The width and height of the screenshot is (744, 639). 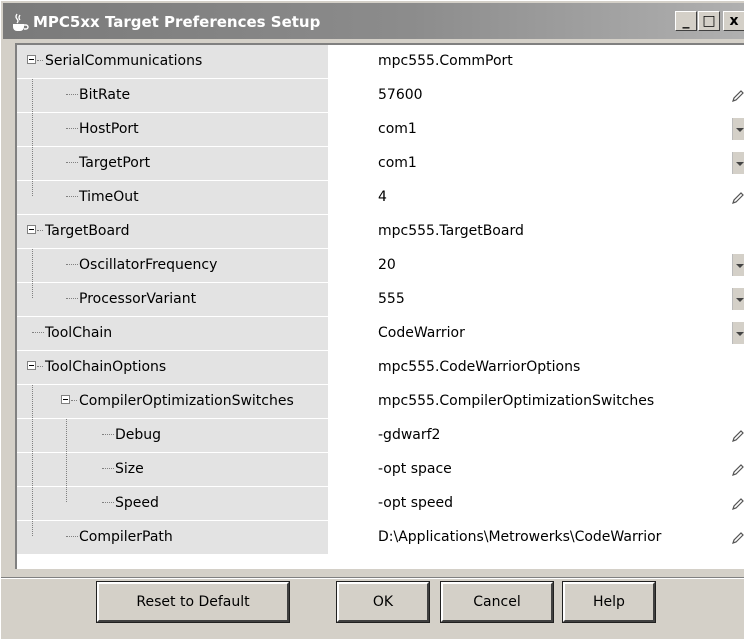 What do you see at coordinates (109, 197) in the screenshot?
I see `property-name: TimeOut` at bounding box center [109, 197].